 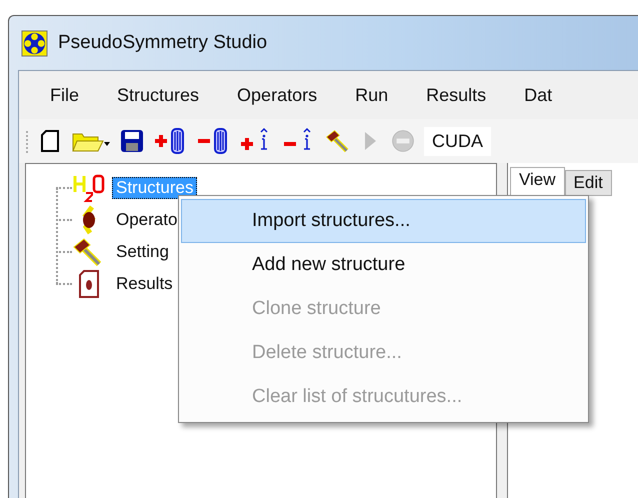 I want to click on new-document-icon, so click(x=50, y=141).